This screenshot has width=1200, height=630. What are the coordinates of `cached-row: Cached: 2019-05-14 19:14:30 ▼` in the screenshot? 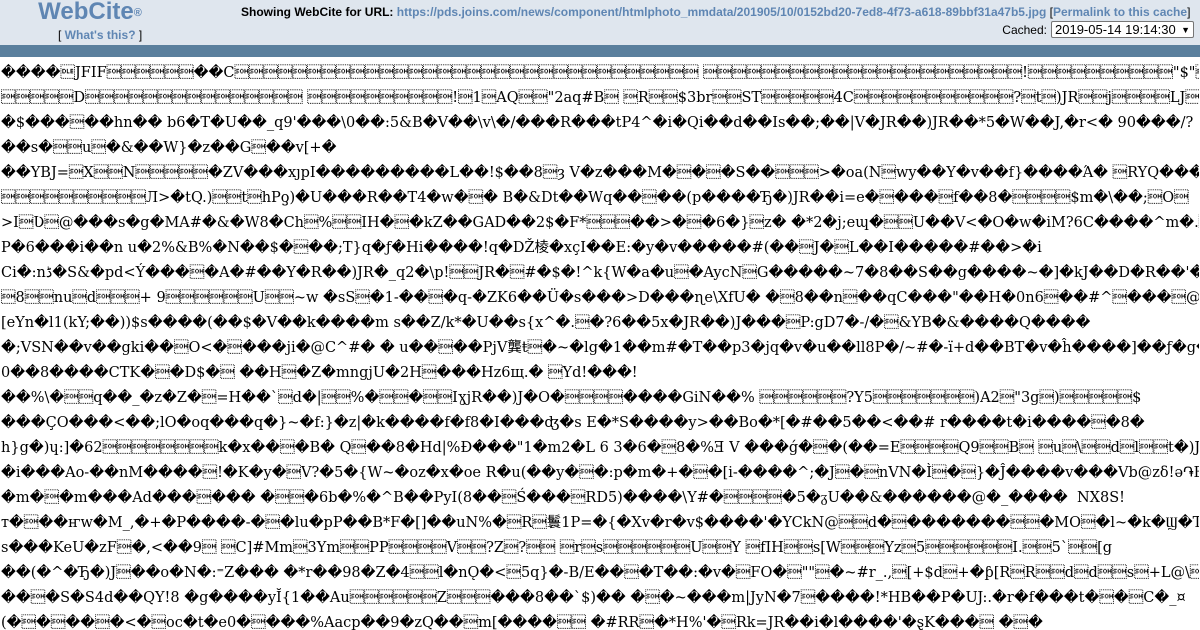 It's located at (1098, 29).